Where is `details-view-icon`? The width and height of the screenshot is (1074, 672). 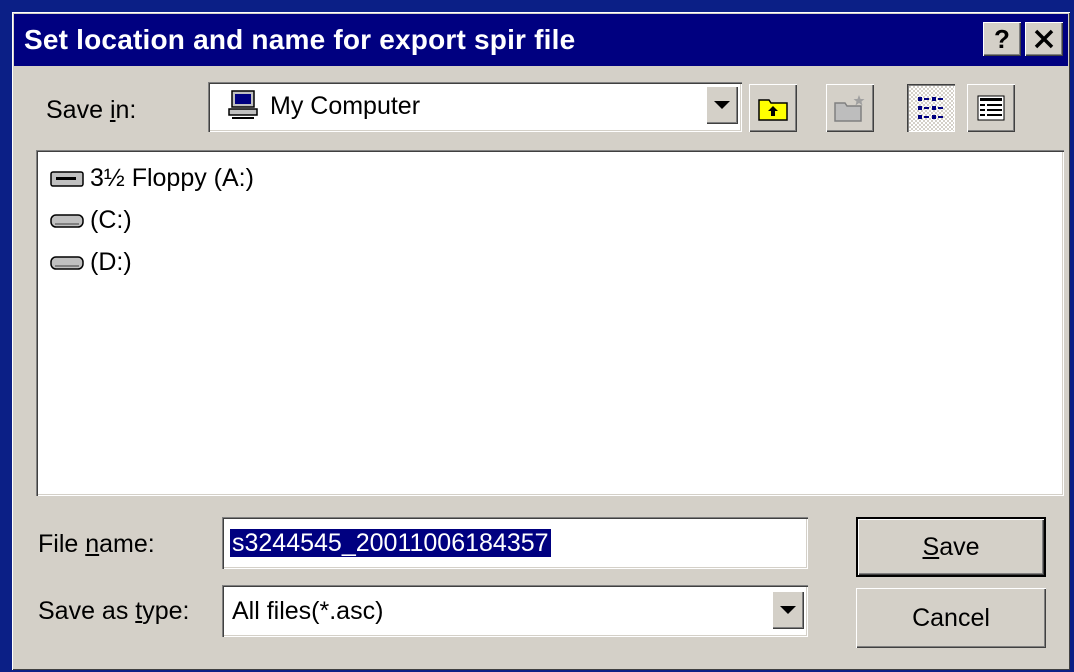
details-view-icon is located at coordinates (991, 108).